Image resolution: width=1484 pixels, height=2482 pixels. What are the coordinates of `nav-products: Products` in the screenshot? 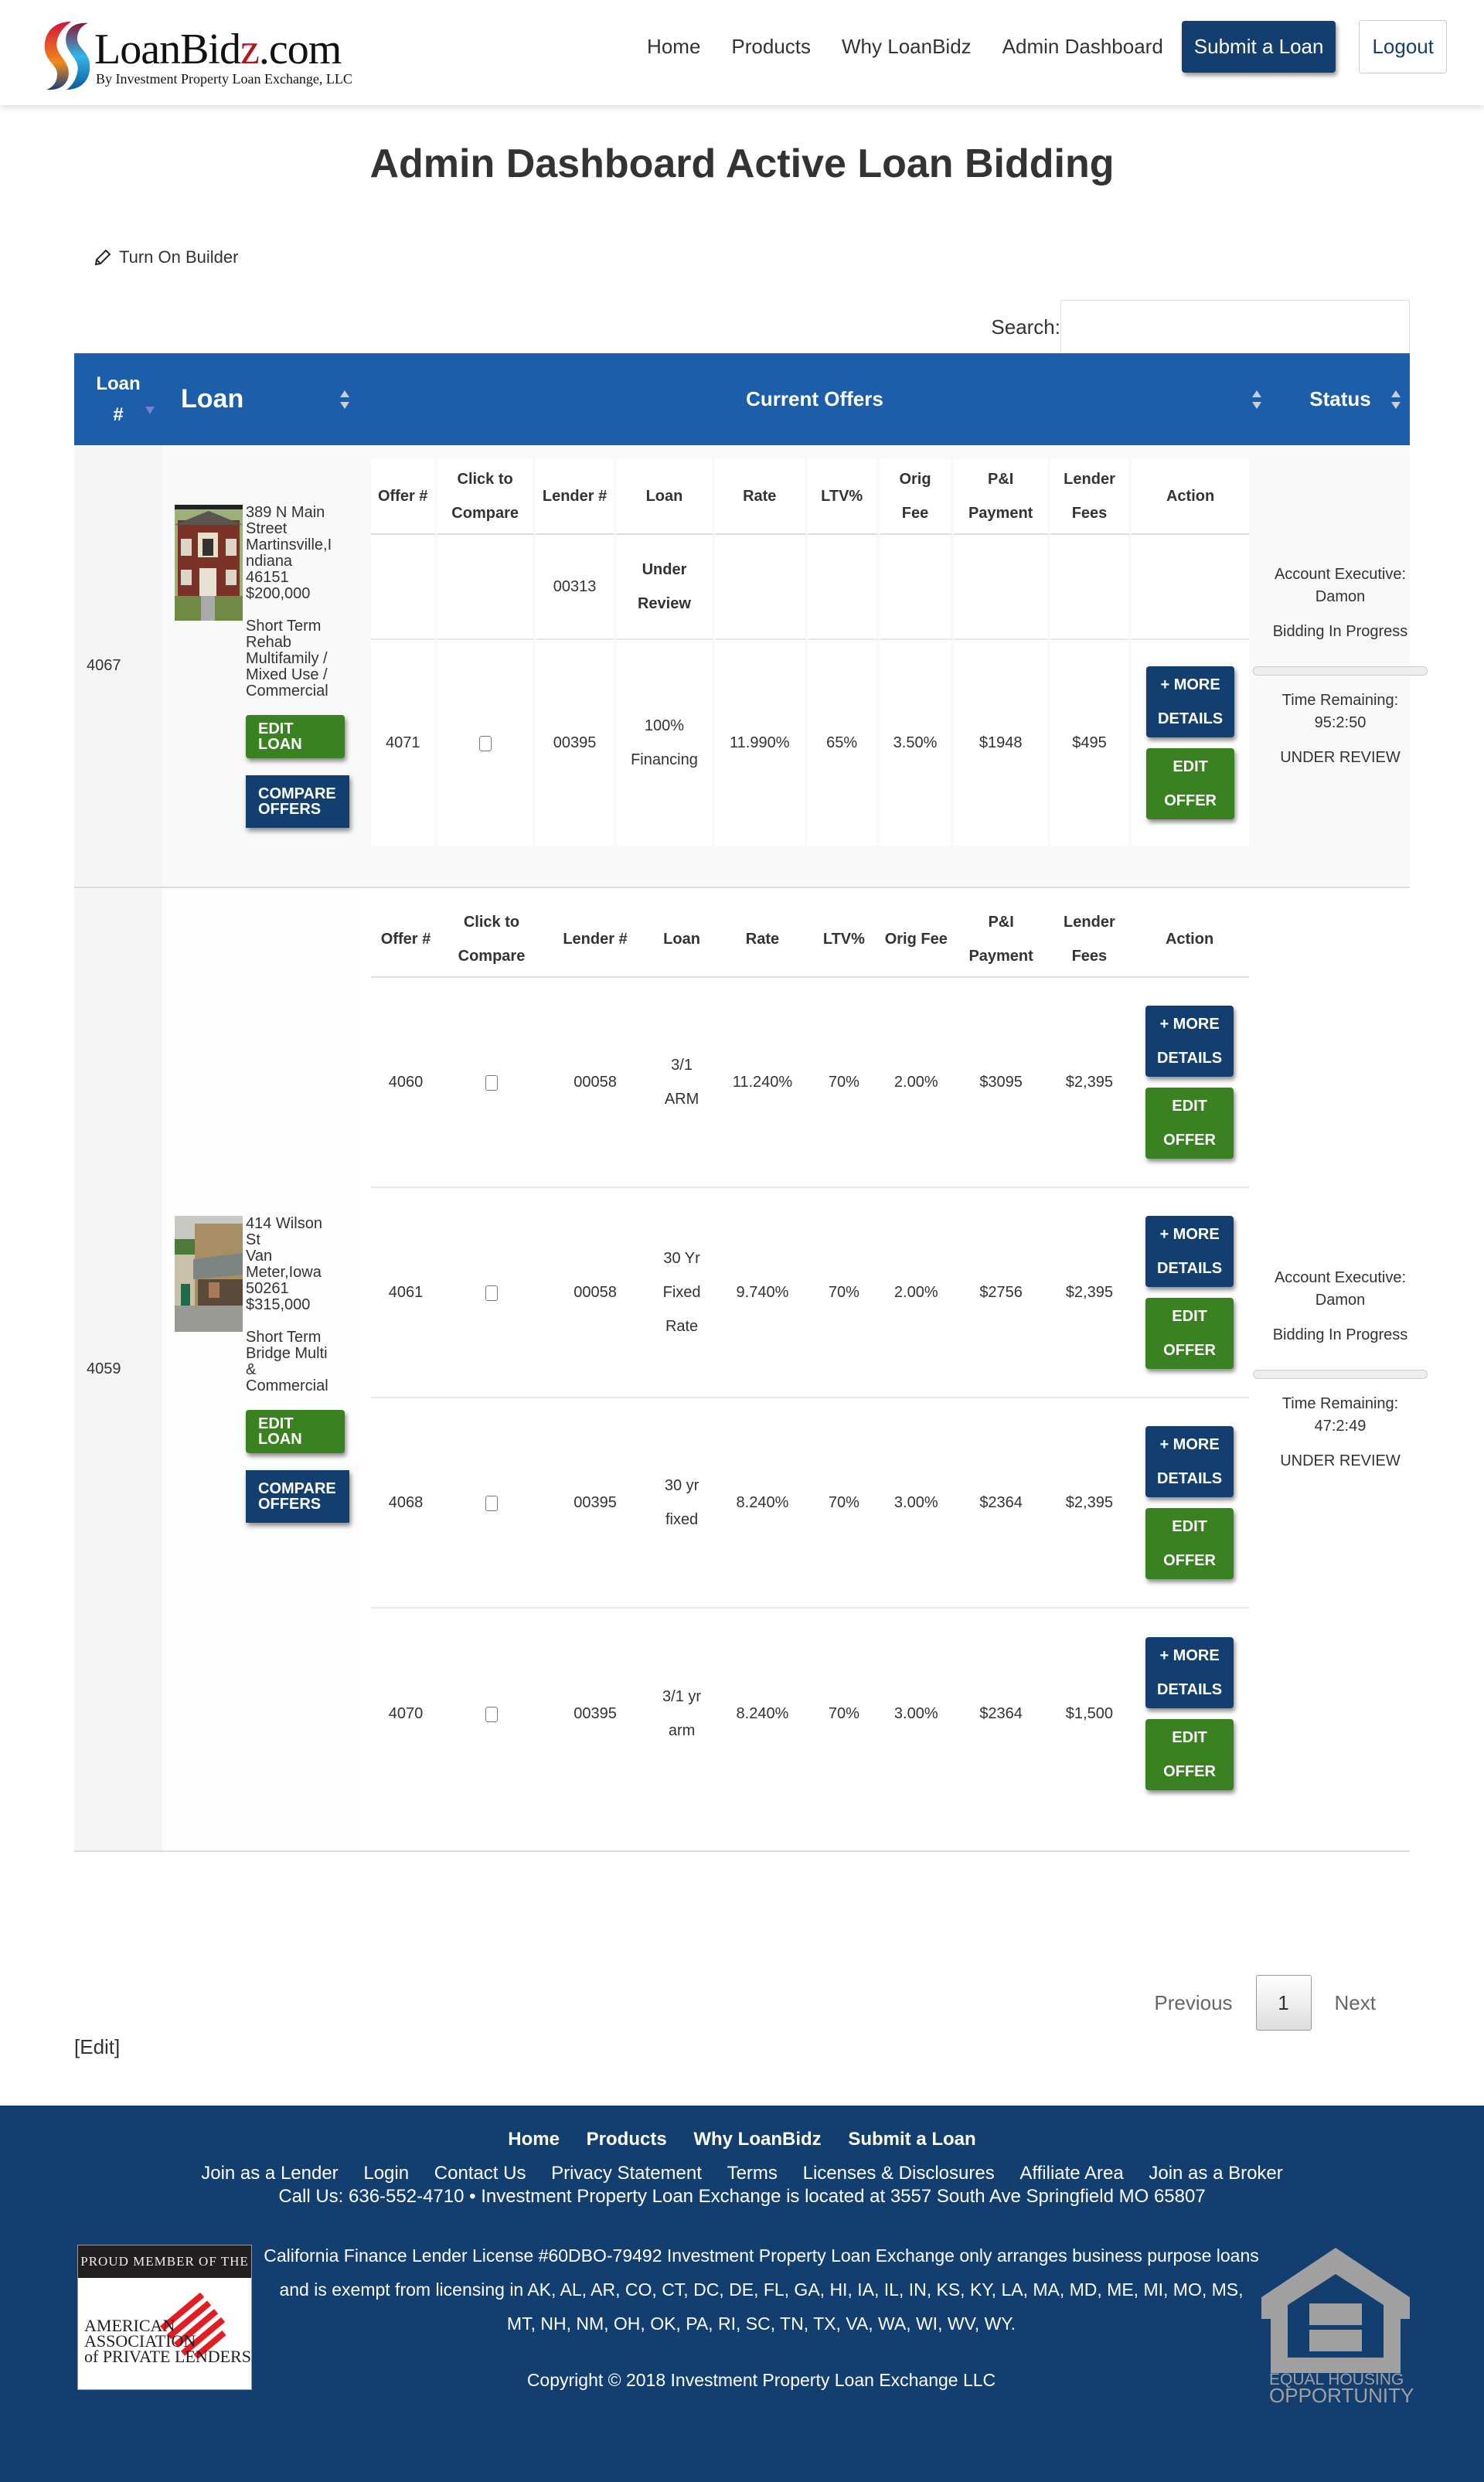 It's located at (771, 47).